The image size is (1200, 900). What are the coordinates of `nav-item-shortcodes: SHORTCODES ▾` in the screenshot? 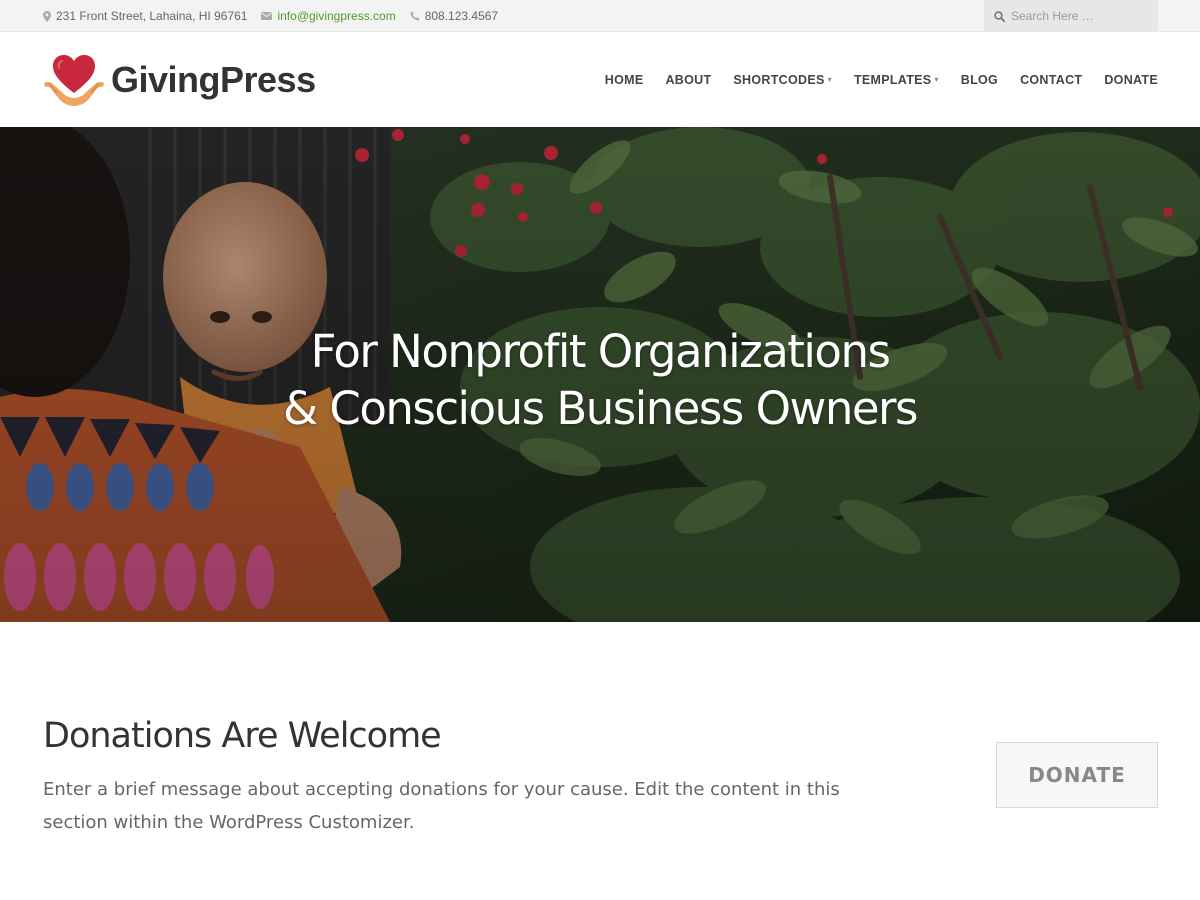 It's located at (782, 80).